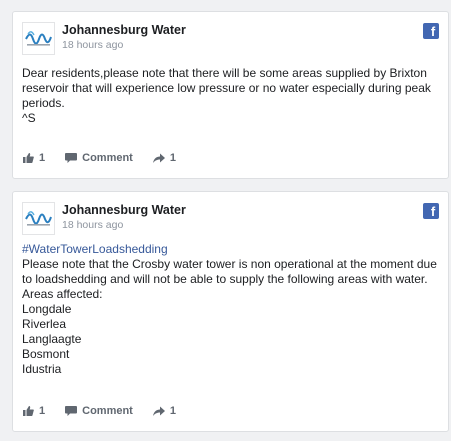  What do you see at coordinates (52, 339) in the screenshot?
I see `post-line: Langlaagte` at bounding box center [52, 339].